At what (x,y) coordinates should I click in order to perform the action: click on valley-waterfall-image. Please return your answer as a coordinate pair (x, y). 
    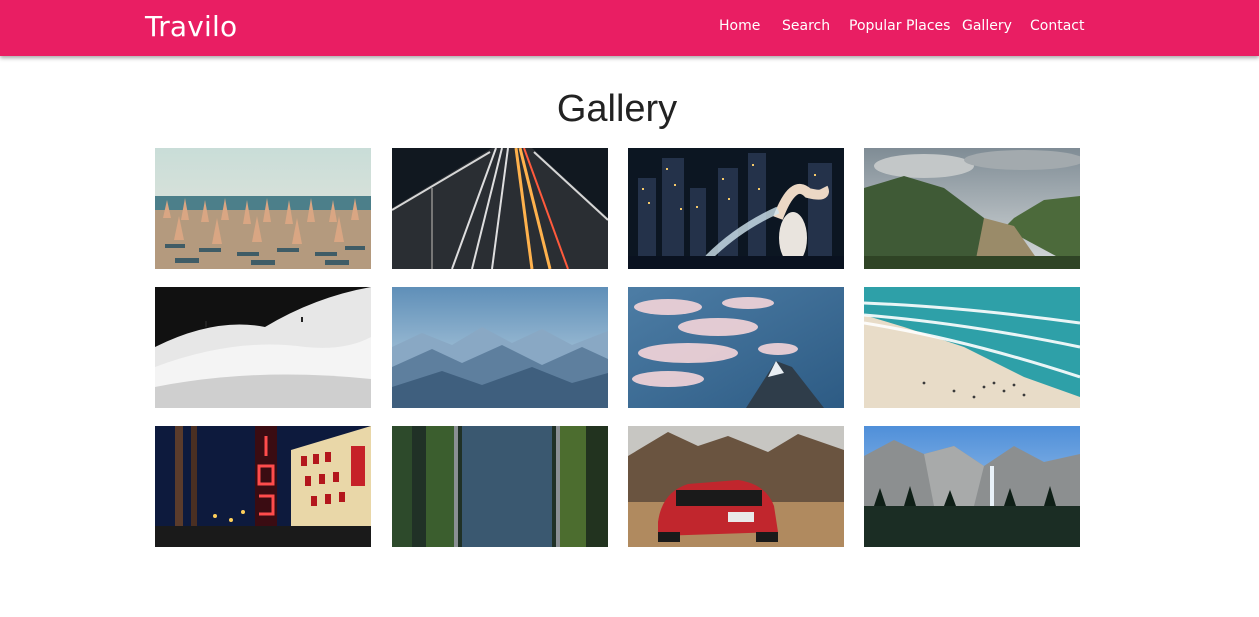
    Looking at the image, I should click on (972, 486).